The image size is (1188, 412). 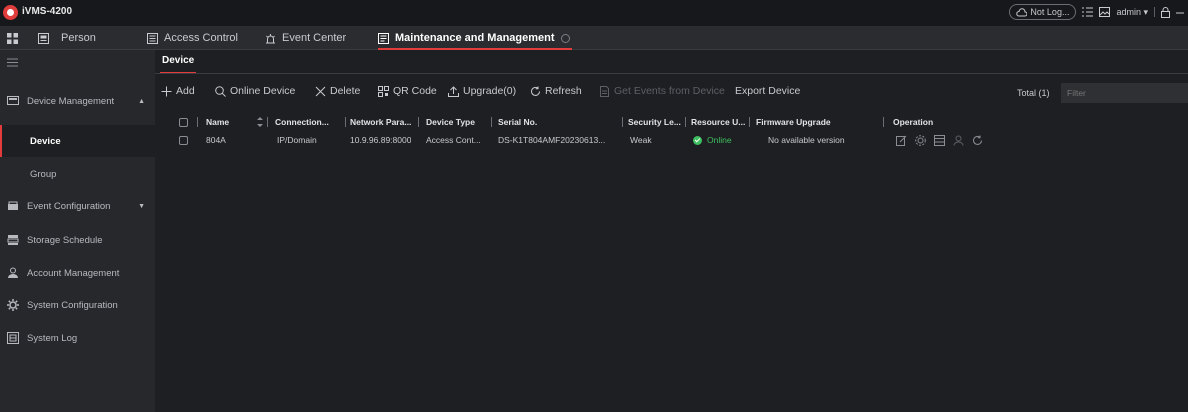 I want to click on export-device-label: Export Device, so click(x=768, y=91).